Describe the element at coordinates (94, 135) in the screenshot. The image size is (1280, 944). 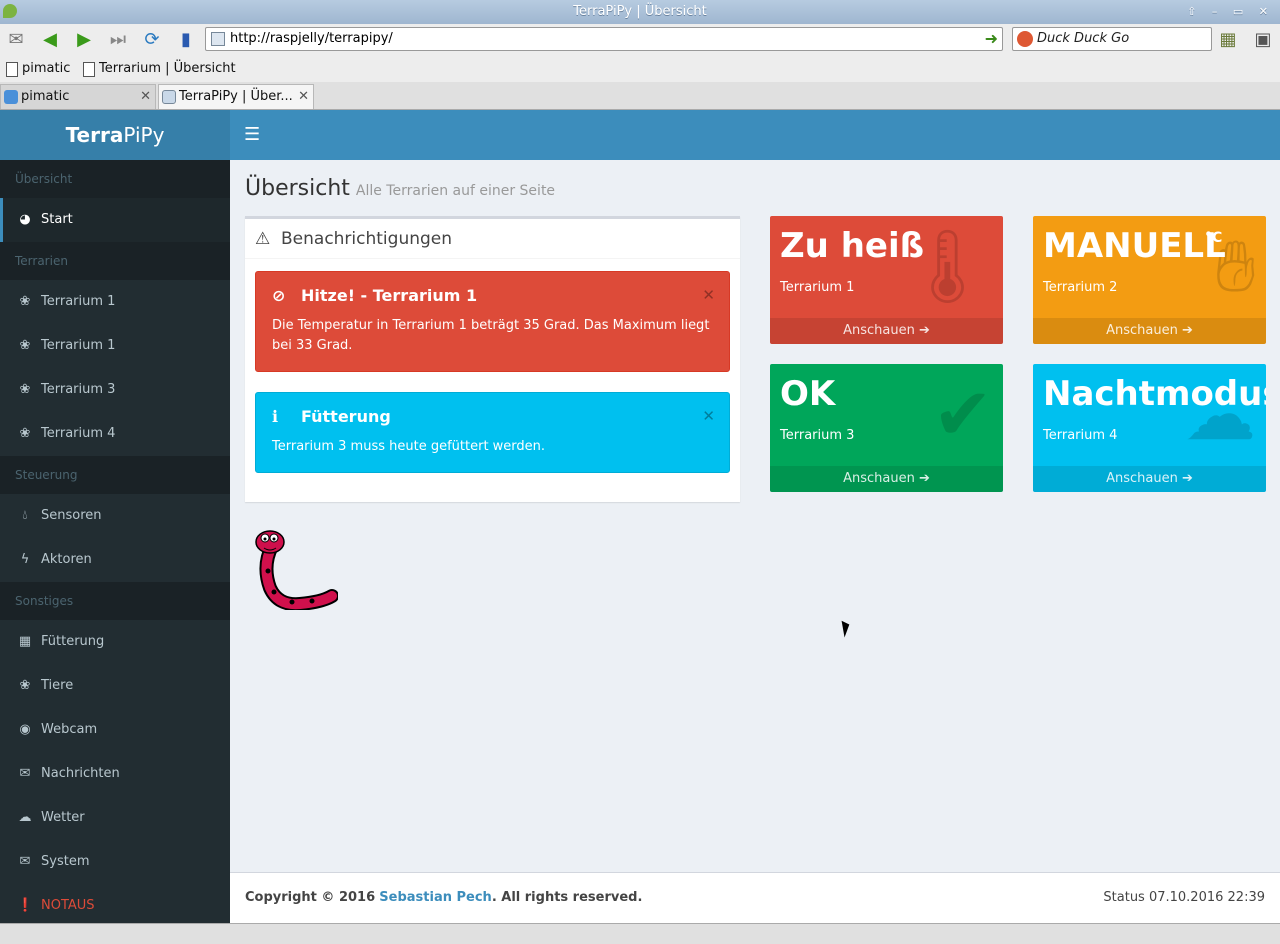
I see `logo-bold: Terra` at that location.